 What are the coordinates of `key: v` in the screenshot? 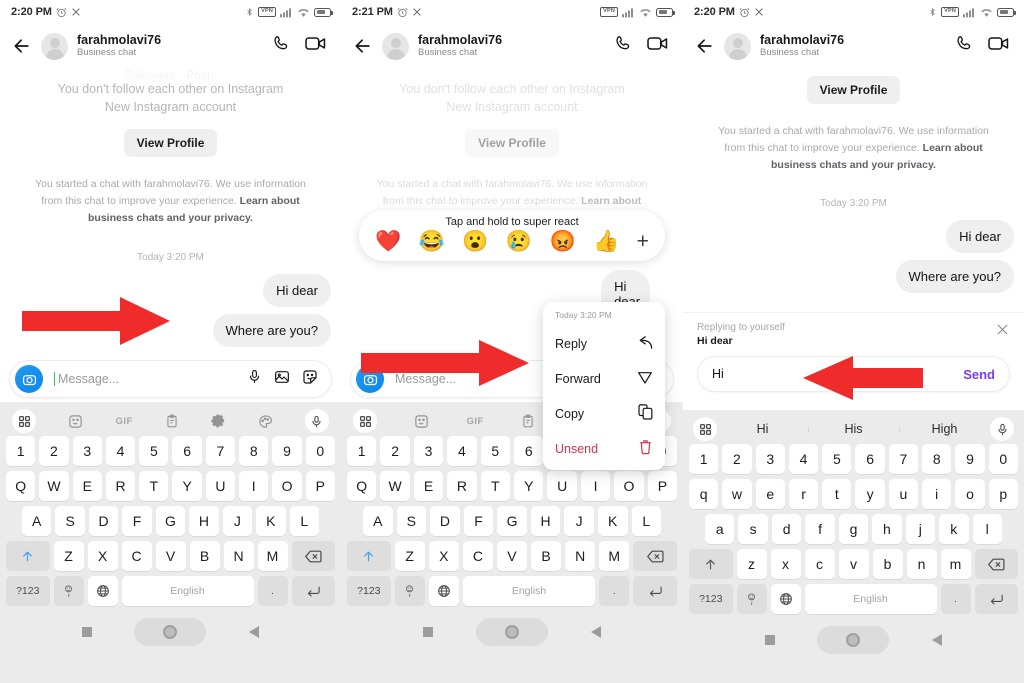 It's located at (853, 564).